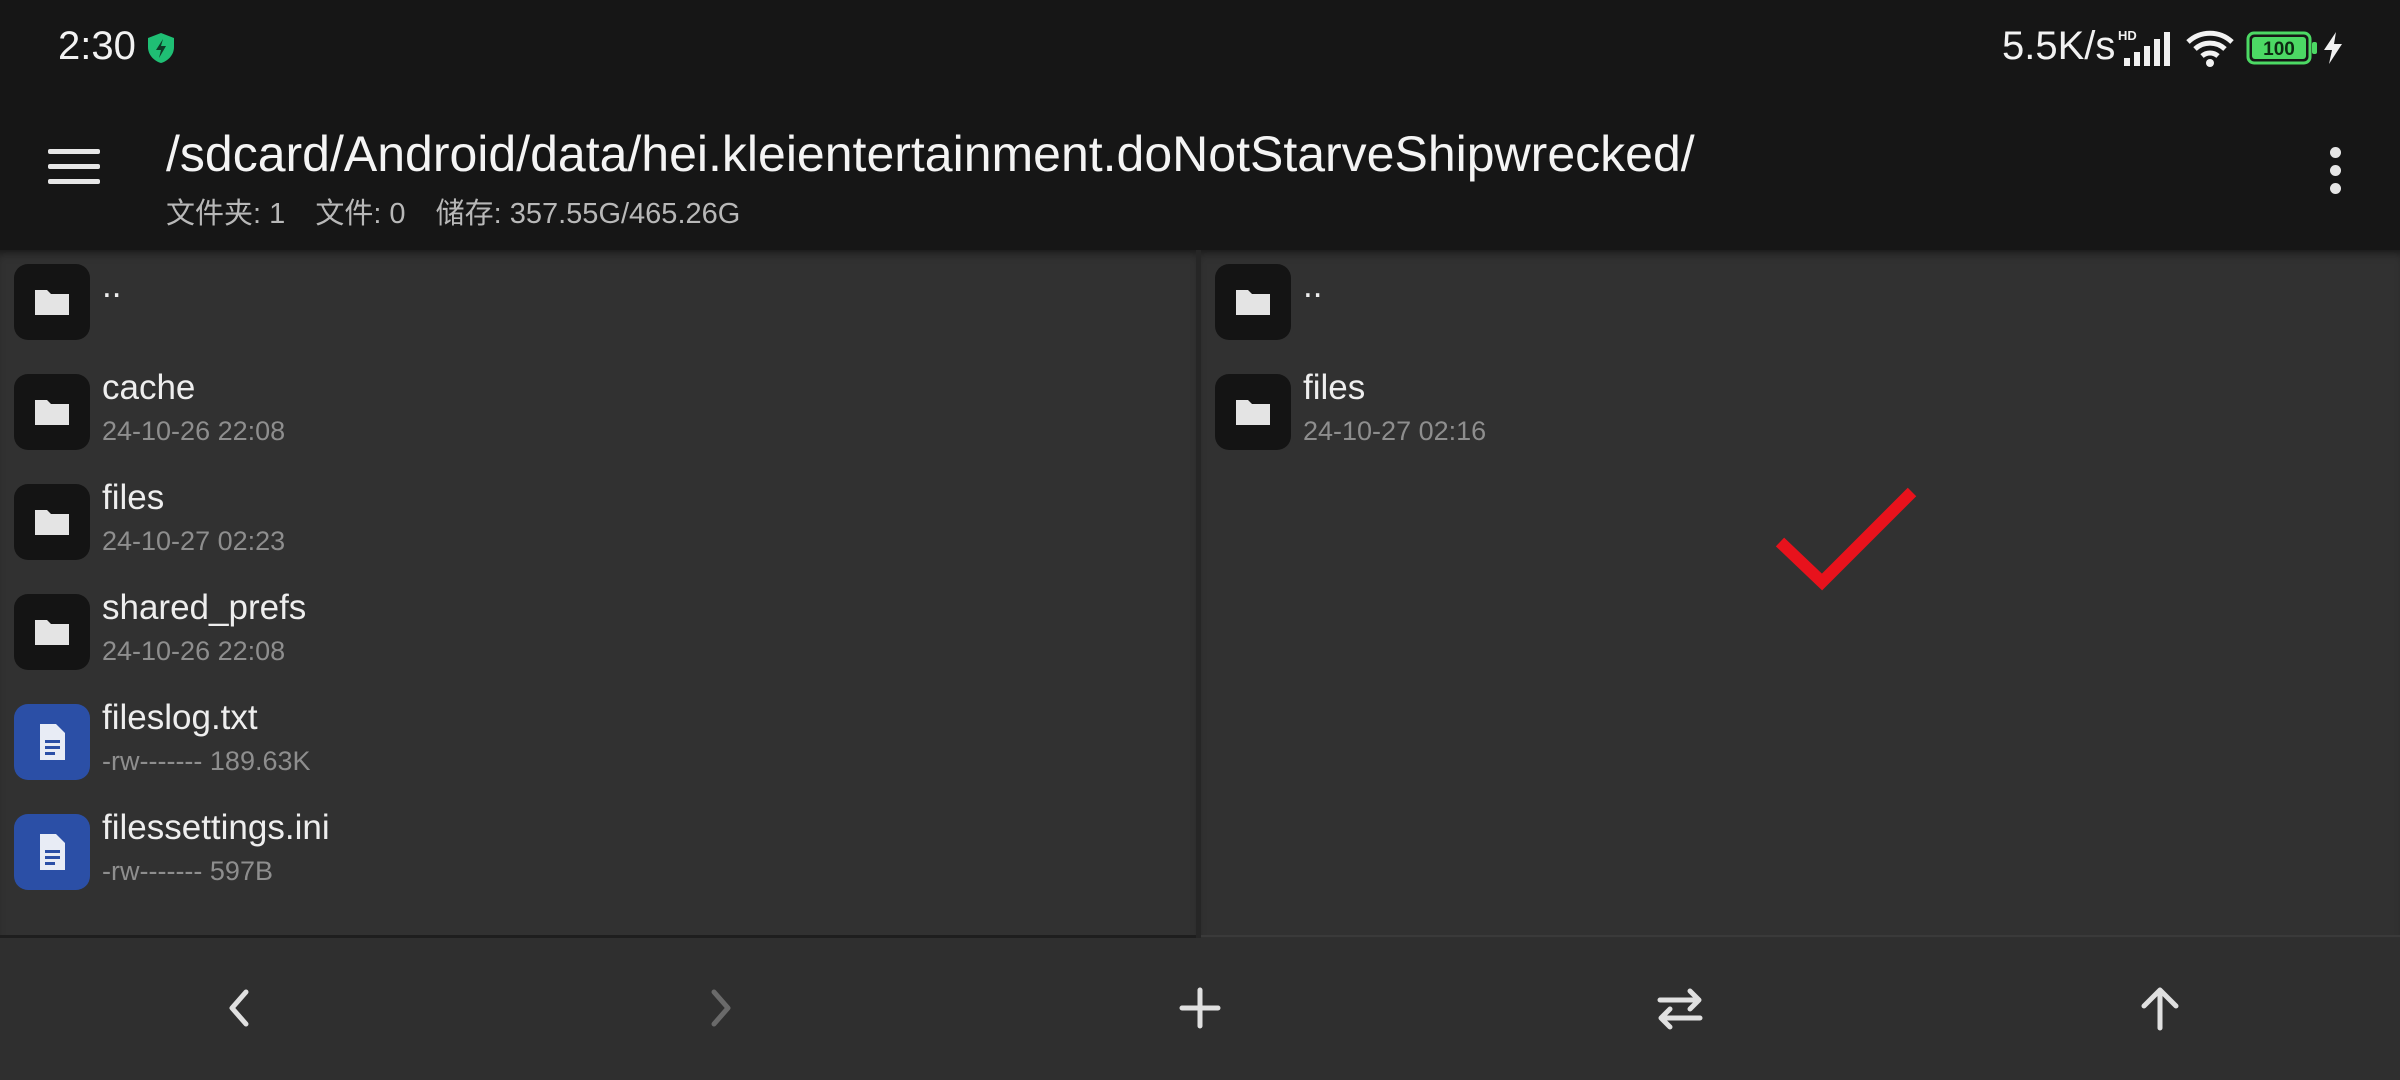 The height and width of the screenshot is (1080, 2400). Describe the element at coordinates (240, 1008) in the screenshot. I see `back-icon` at that location.